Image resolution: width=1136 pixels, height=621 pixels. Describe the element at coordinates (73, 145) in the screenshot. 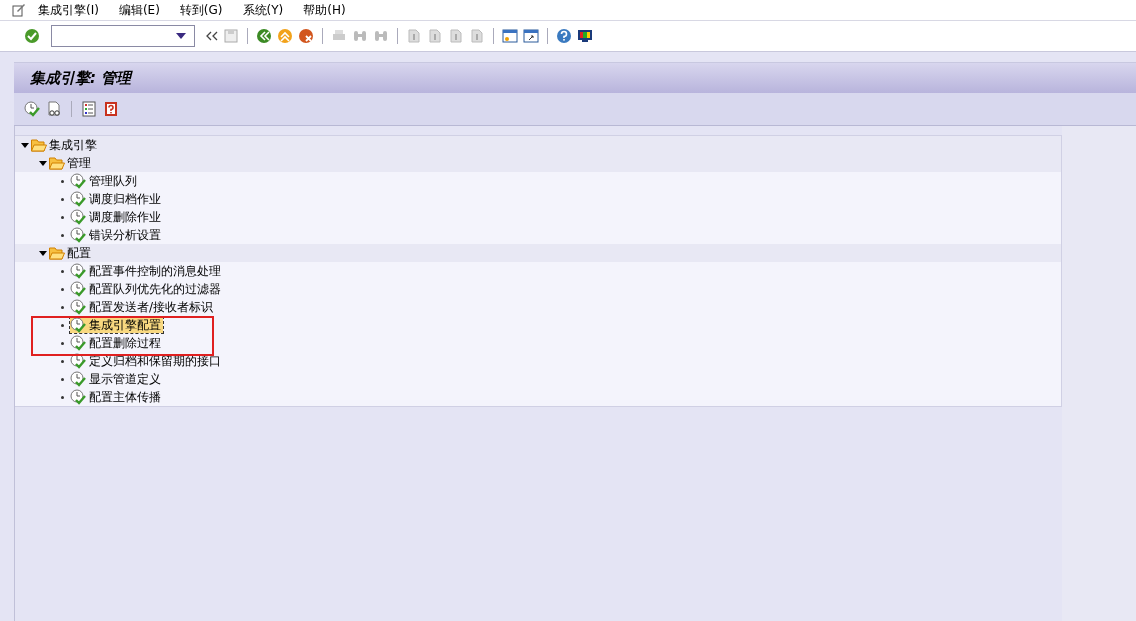

I see `folder-label: 集成引擎` at that location.